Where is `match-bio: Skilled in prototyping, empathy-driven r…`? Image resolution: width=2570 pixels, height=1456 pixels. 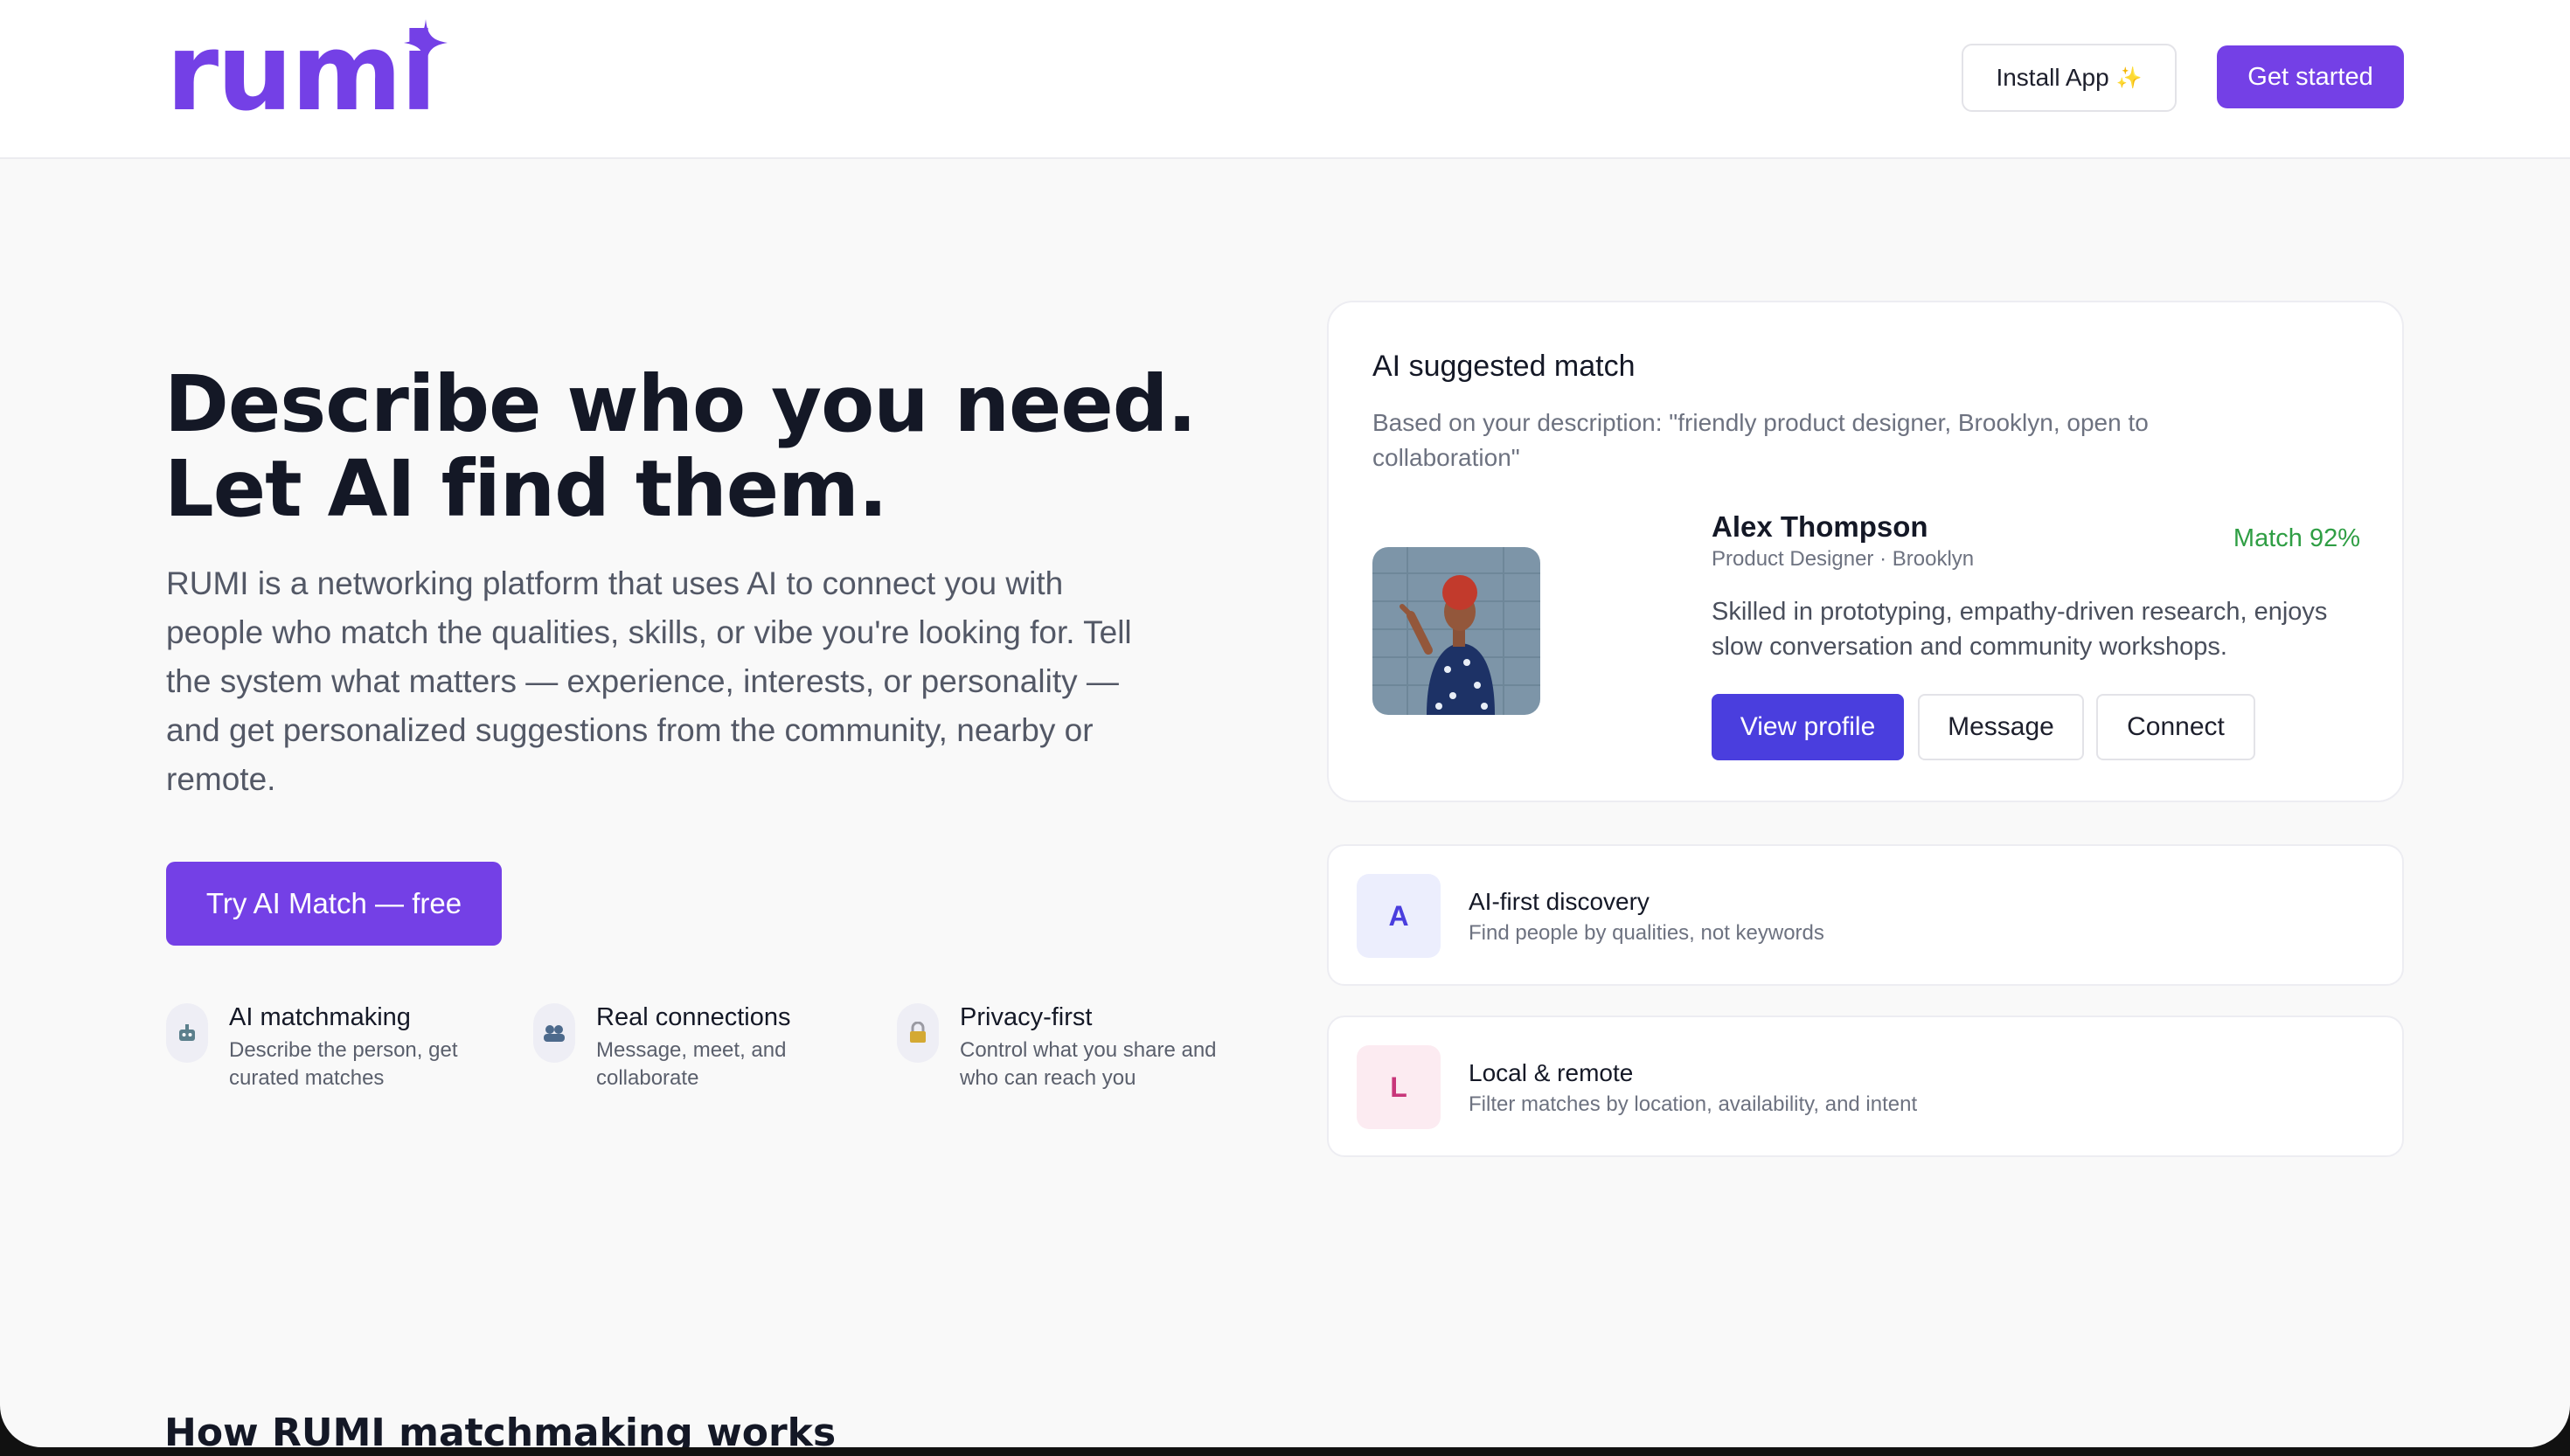
match-bio: Skilled in prototyping, empathy-driven r… is located at coordinates (2020, 629).